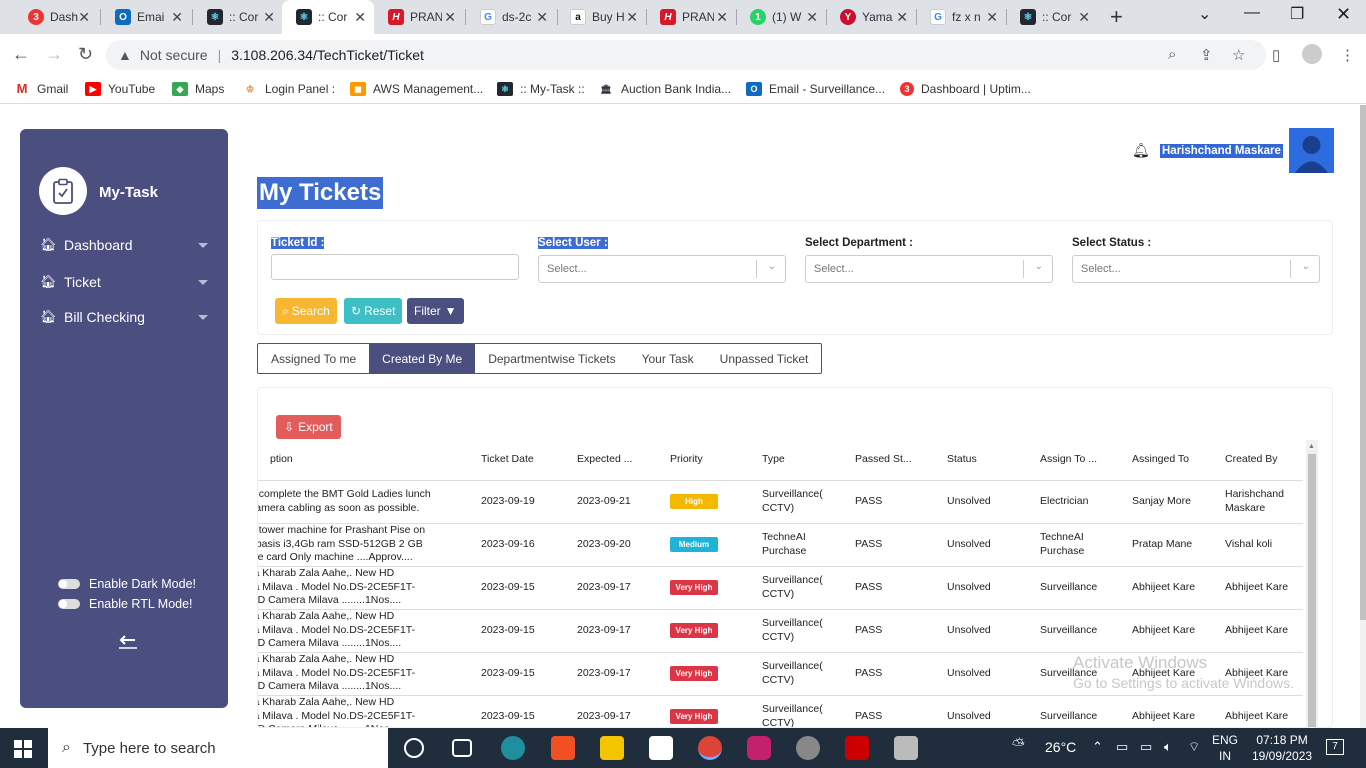 The width and height of the screenshot is (1366, 768). I want to click on rtl-mode-toggle-row: Enable RTL Mode!, so click(125, 604).